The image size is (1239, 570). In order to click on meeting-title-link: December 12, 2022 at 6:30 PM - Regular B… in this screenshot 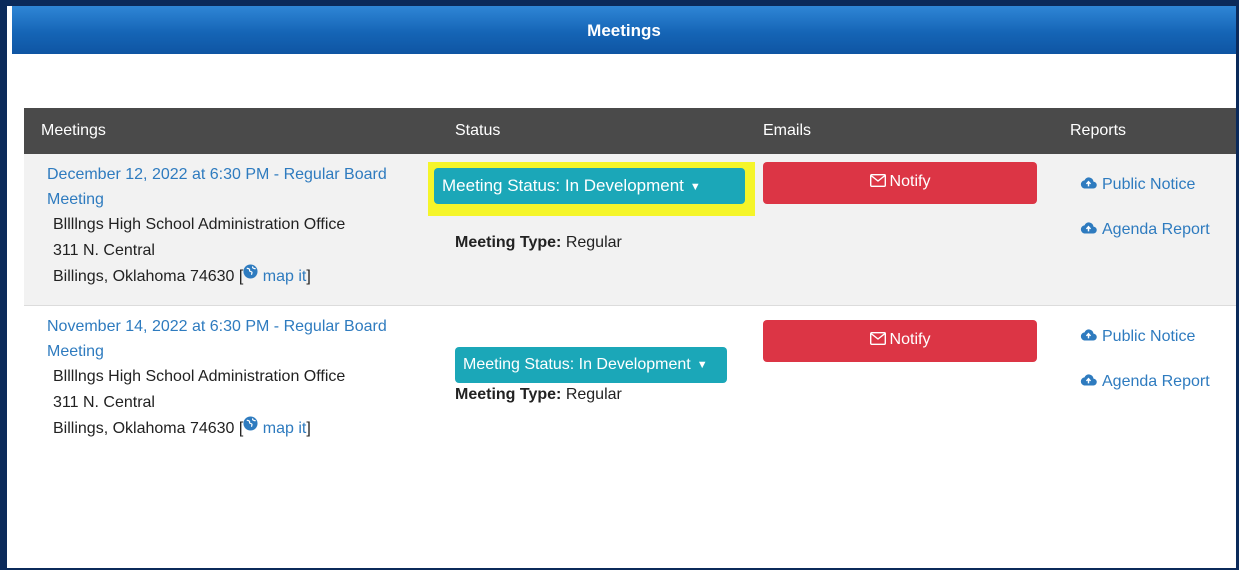, I will do `click(239, 187)`.